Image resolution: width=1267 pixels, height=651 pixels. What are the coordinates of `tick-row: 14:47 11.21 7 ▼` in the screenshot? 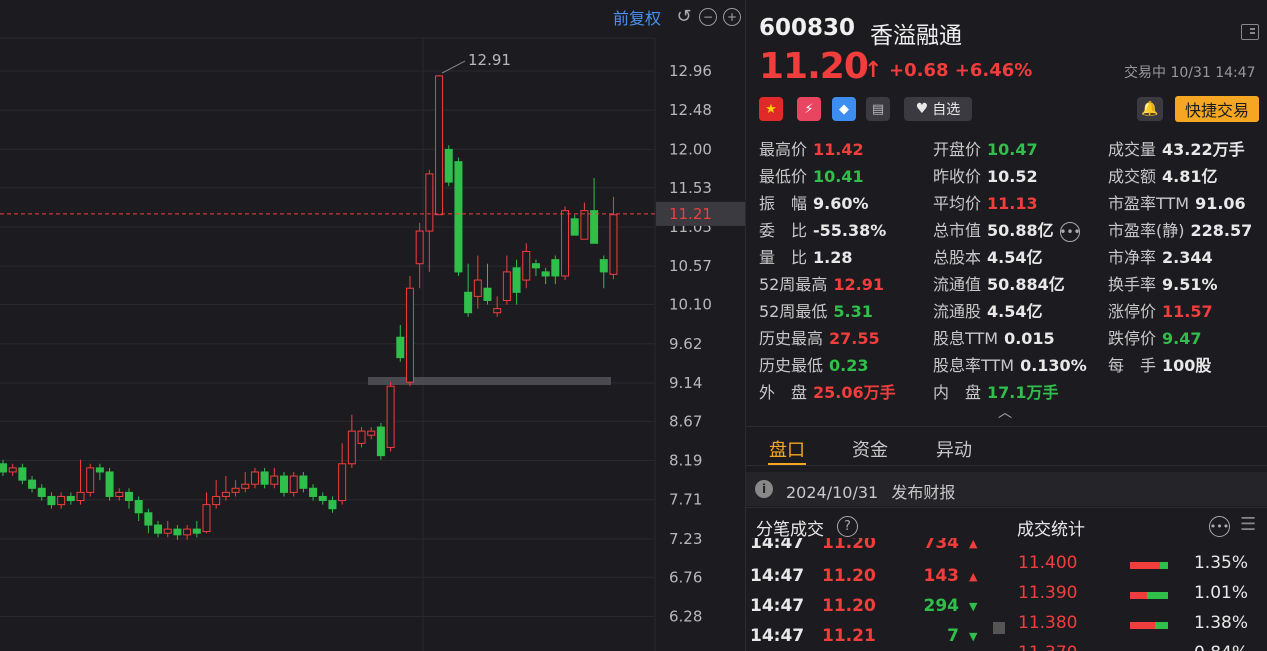 It's located at (873, 638).